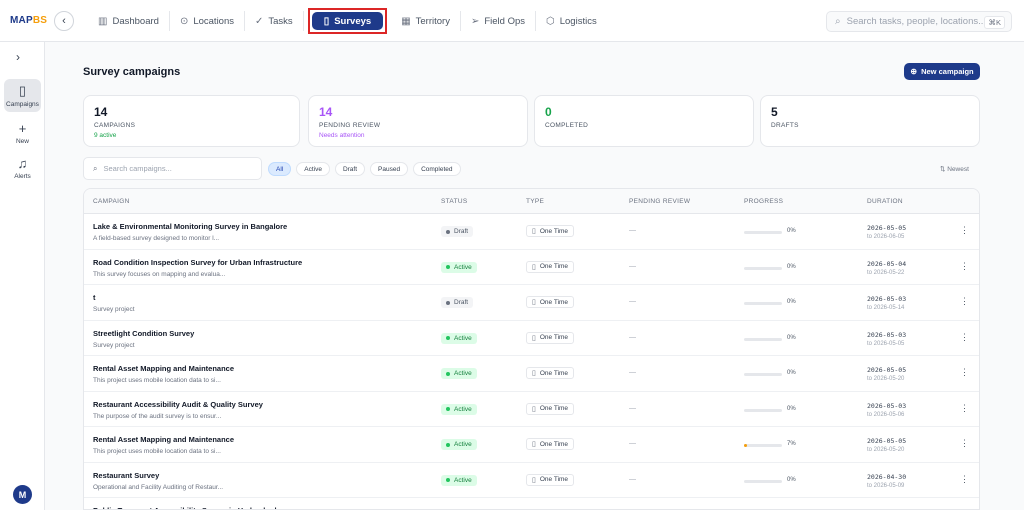 This screenshot has width=1024, height=510. Describe the element at coordinates (21, 20) in the screenshot. I see `logo-text: MAP` at that location.